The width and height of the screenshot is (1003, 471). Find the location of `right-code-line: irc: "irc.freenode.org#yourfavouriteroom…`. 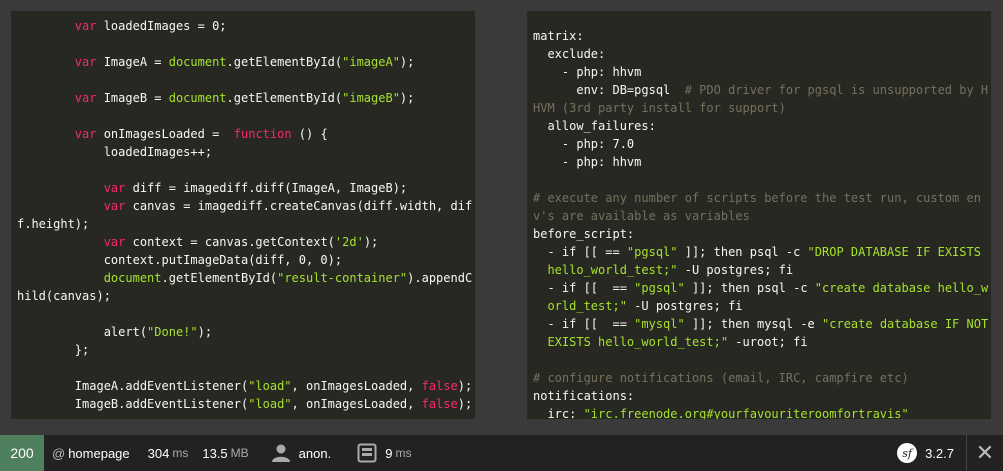

right-code-line: irc: "irc.freenode.org#yourfavouriteroom… is located at coordinates (720, 413).